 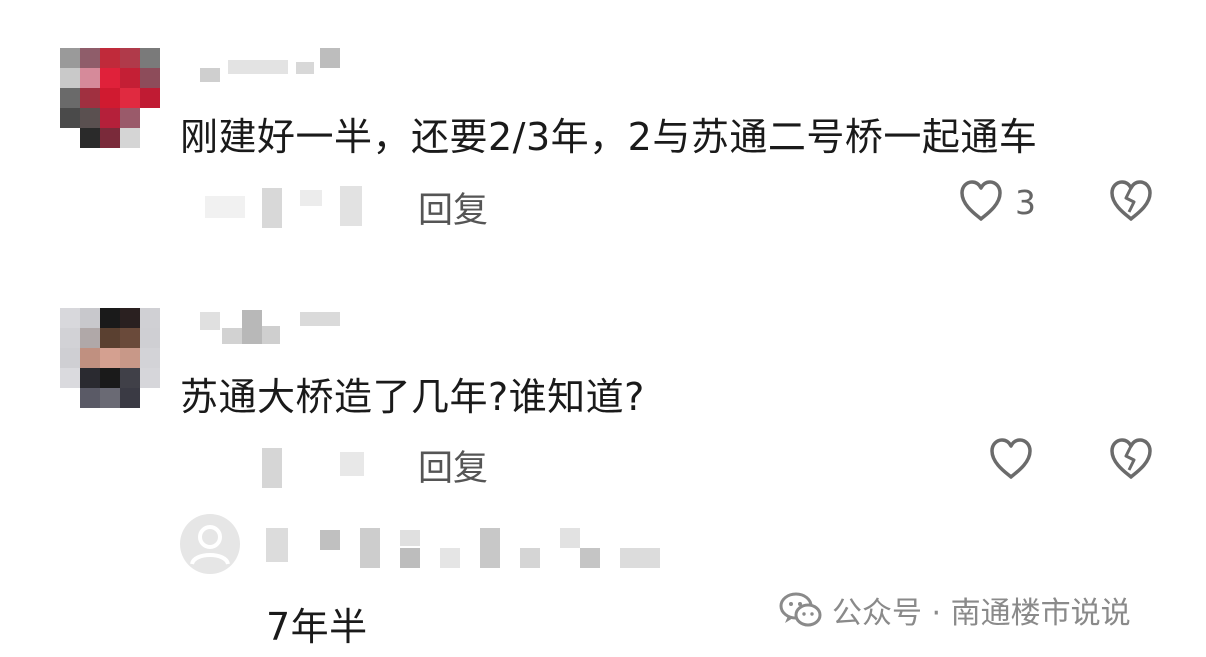 What do you see at coordinates (800, 609) in the screenshot?
I see `wechat-icon` at bounding box center [800, 609].